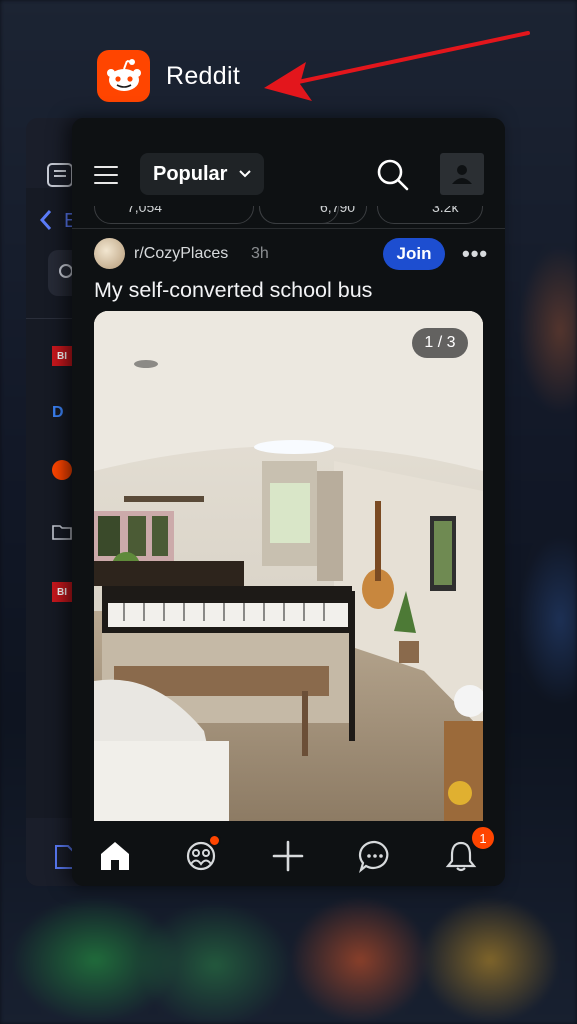  What do you see at coordinates (214, 840) in the screenshot?
I see `communities-dot-badge` at bounding box center [214, 840].